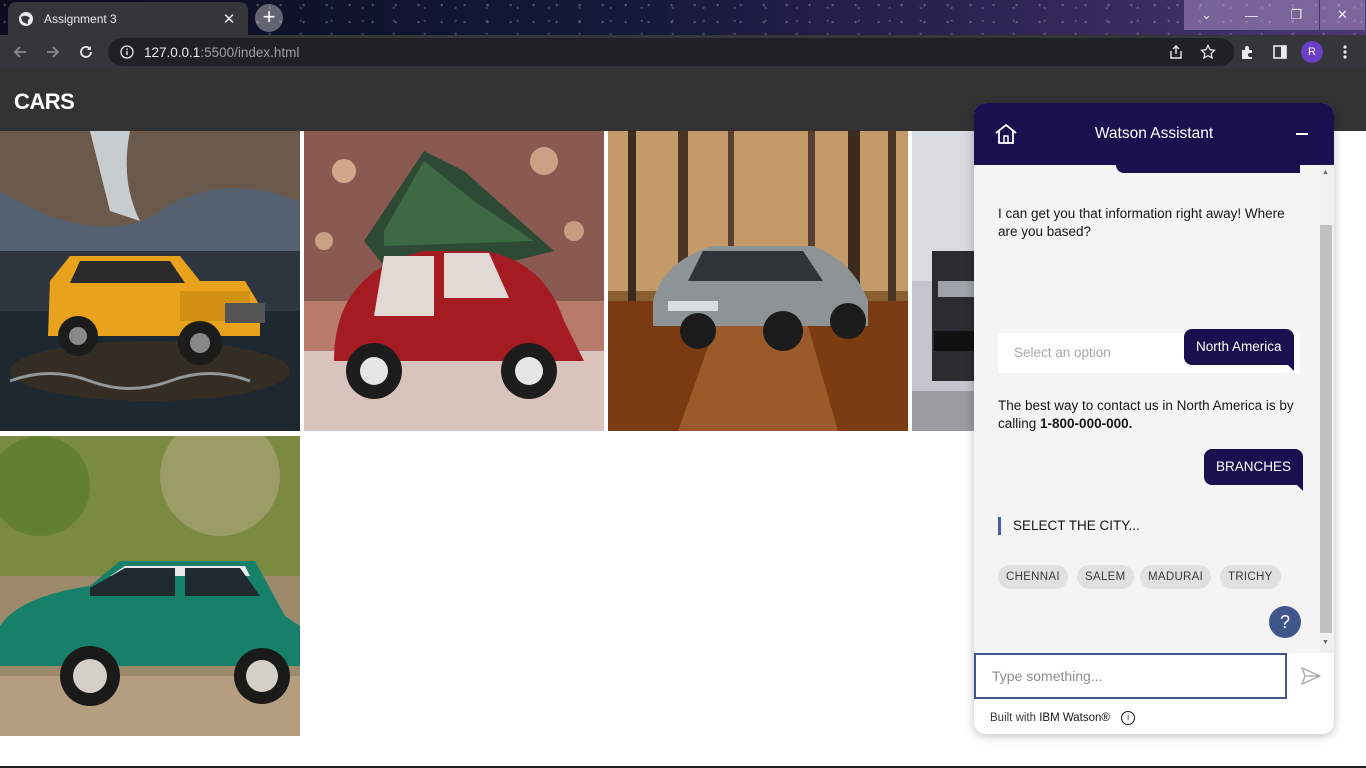  What do you see at coordinates (1251, 15) in the screenshot?
I see `minimize-window-icon: —` at bounding box center [1251, 15].